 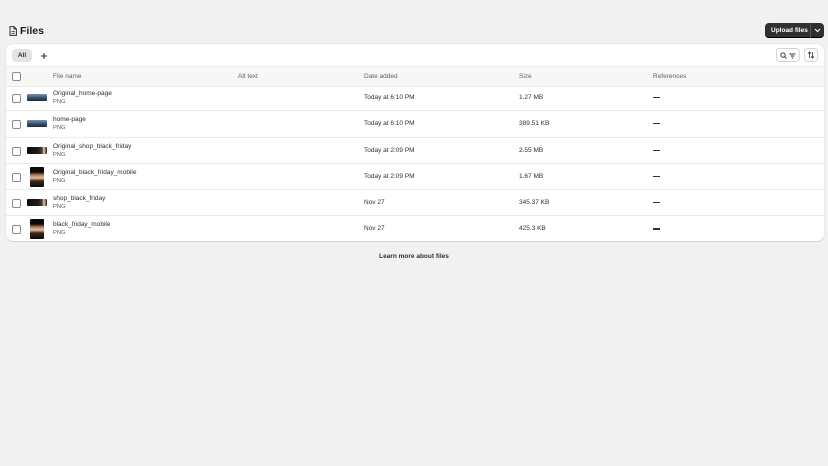 I want to click on size-cell: 389.51 KB, so click(x=534, y=124).